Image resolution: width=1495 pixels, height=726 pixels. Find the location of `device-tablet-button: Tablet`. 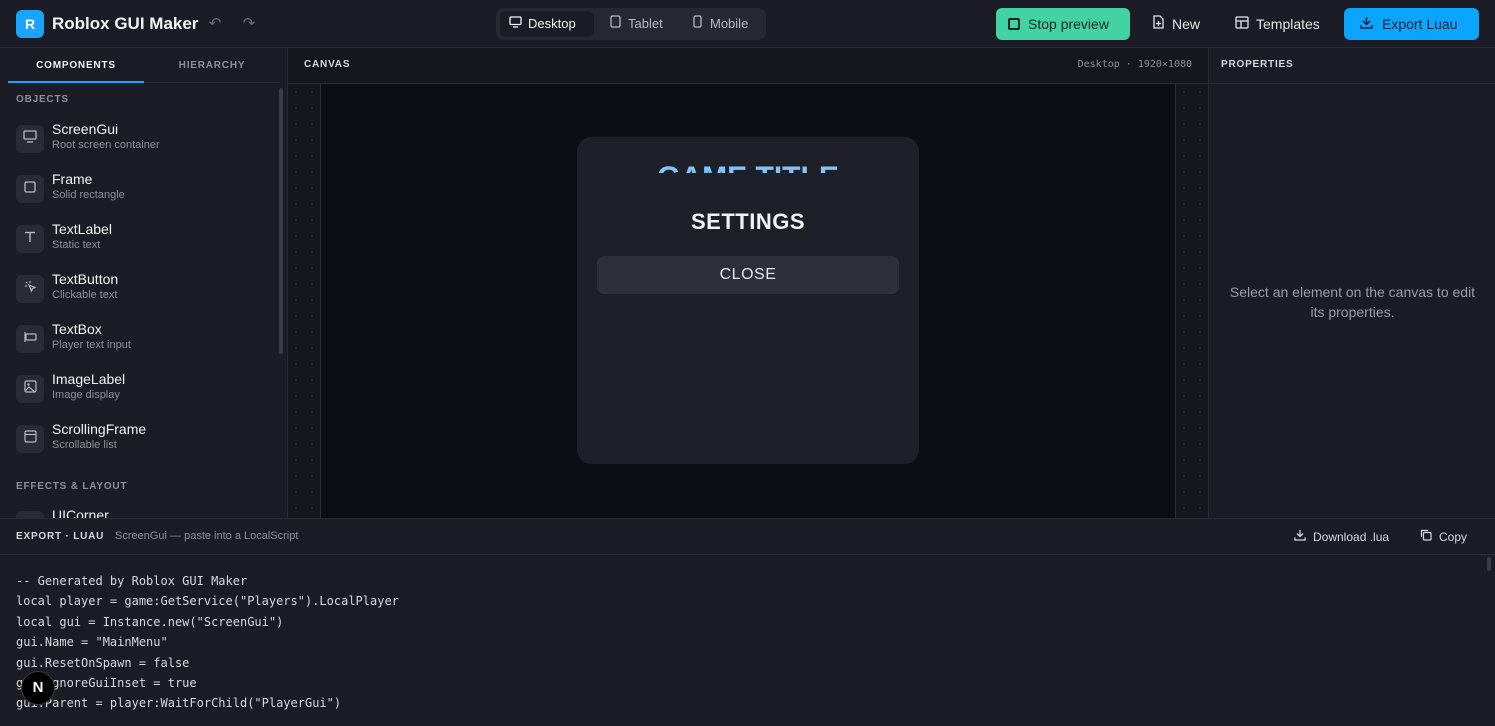

device-tablet-button: Tablet is located at coordinates (640, 24).